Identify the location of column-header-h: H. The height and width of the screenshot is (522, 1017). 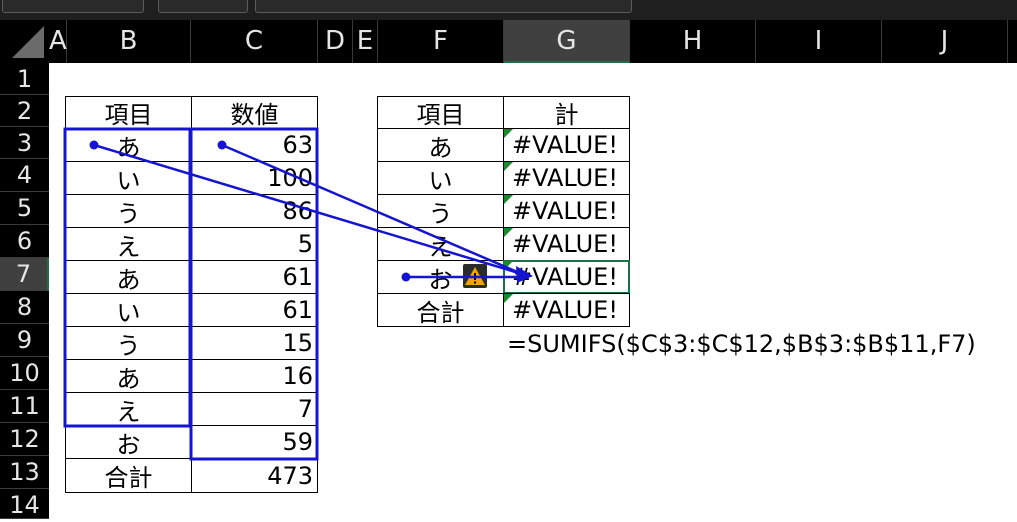
(693, 41).